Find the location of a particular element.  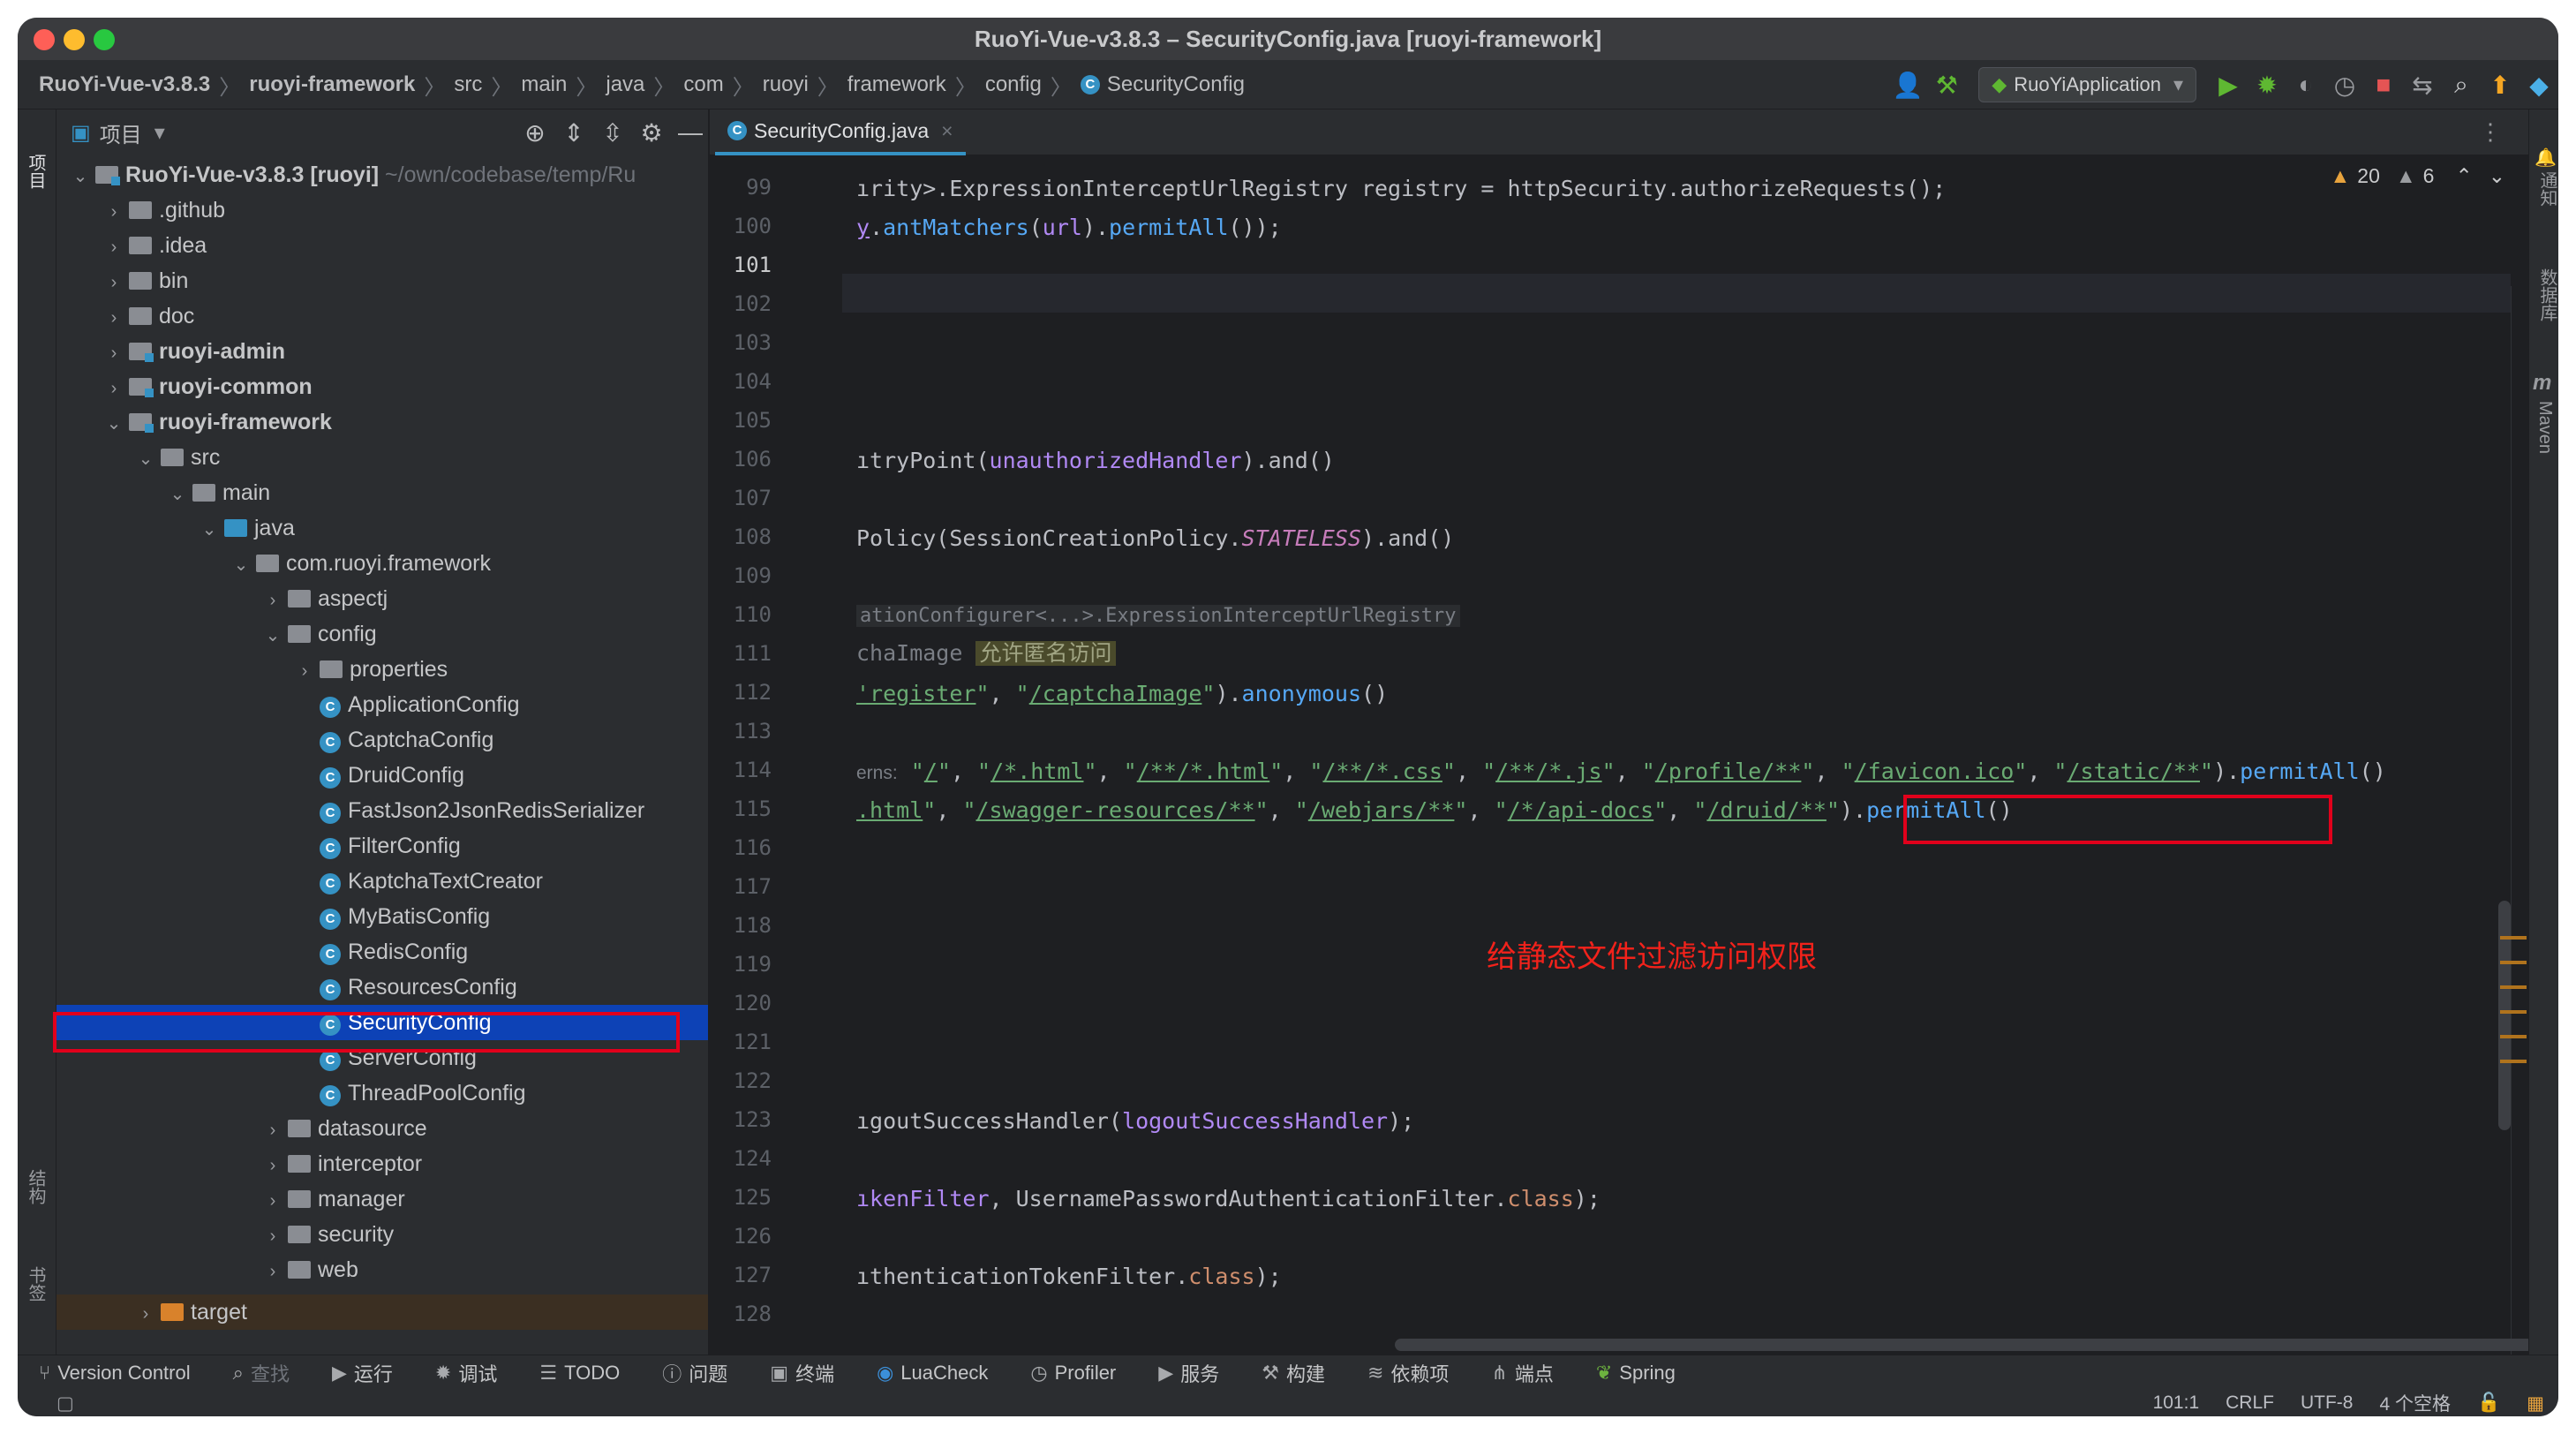

update-icon: ⬆ is located at coordinates (2500, 85).